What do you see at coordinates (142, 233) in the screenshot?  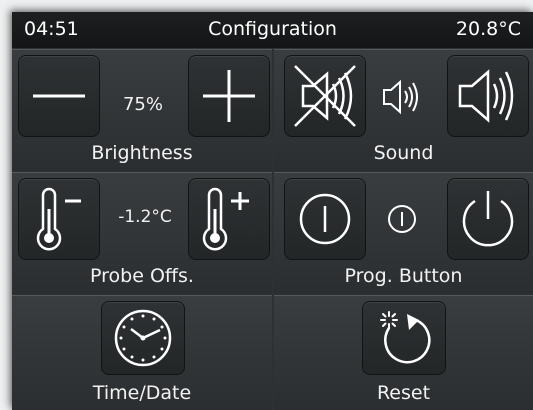 I see `probe-offset-panel: -1.2°C Probe Offs.` at bounding box center [142, 233].